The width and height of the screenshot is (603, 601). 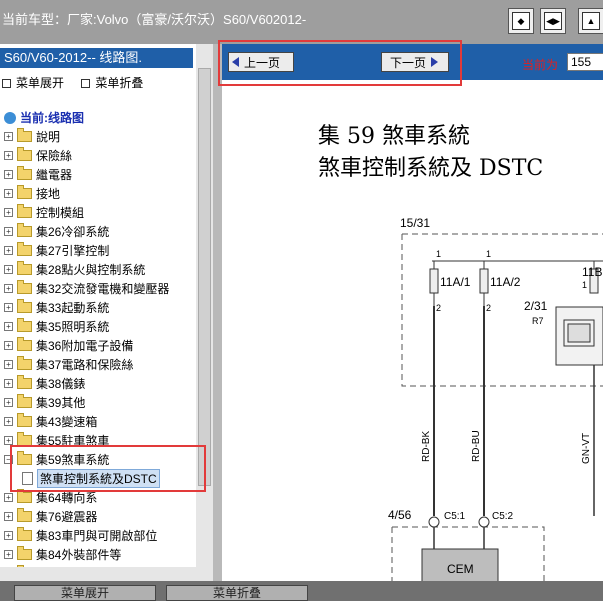 What do you see at coordinates (61, 403) in the screenshot?
I see `tree-item-label: 集39其他` at bounding box center [61, 403].